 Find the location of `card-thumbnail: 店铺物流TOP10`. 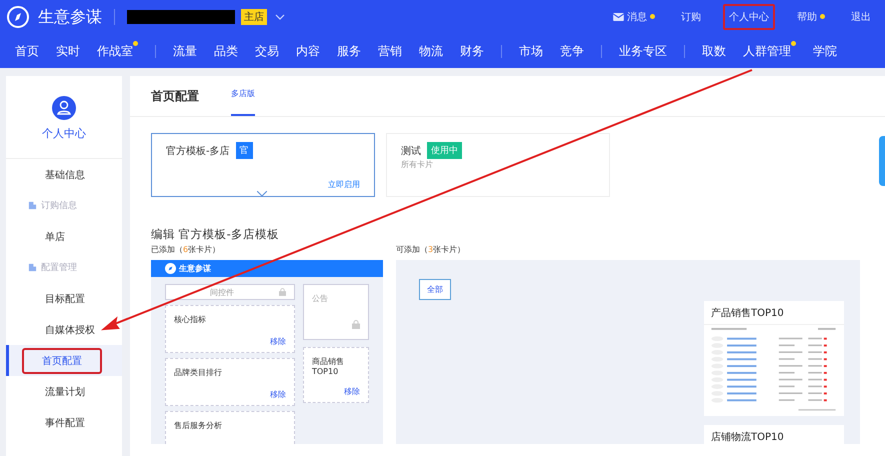

card-thumbnail: 店铺物流TOP10 is located at coordinates (774, 434).